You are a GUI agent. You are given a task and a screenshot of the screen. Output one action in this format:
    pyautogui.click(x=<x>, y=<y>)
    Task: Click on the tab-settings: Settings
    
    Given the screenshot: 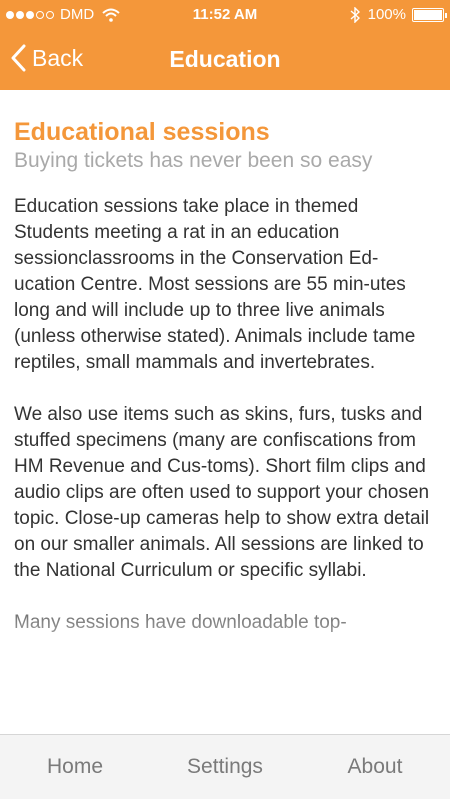 What is the action you would take?
    pyautogui.click(x=225, y=767)
    